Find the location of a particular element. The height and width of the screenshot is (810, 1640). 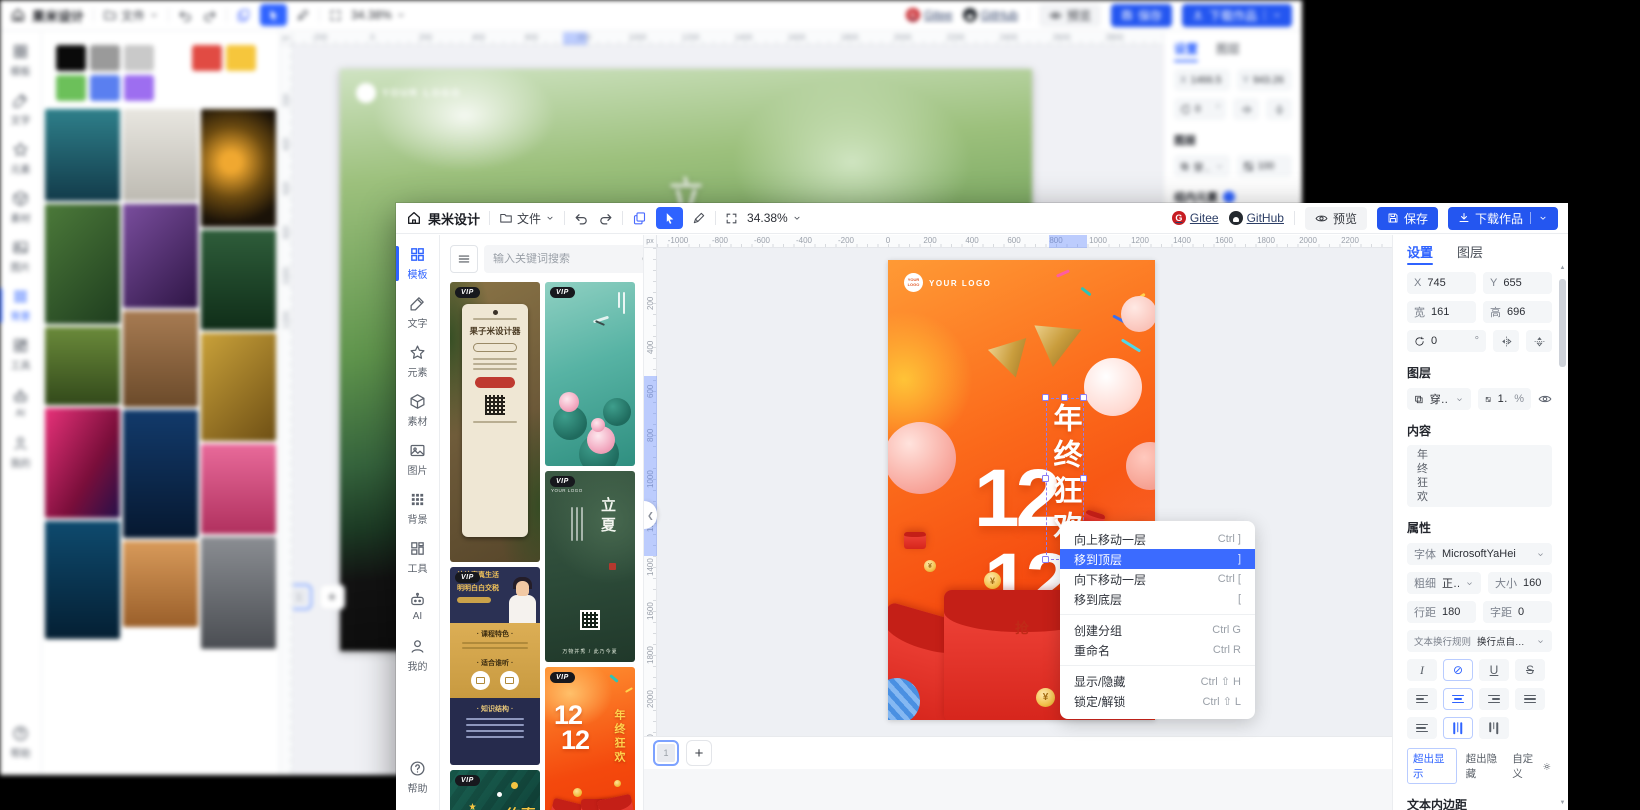

template-card-course: VIP 认认真真生活 明明白白交税 · 课程特色 · · 适合谁听 · is located at coordinates (495, 666).